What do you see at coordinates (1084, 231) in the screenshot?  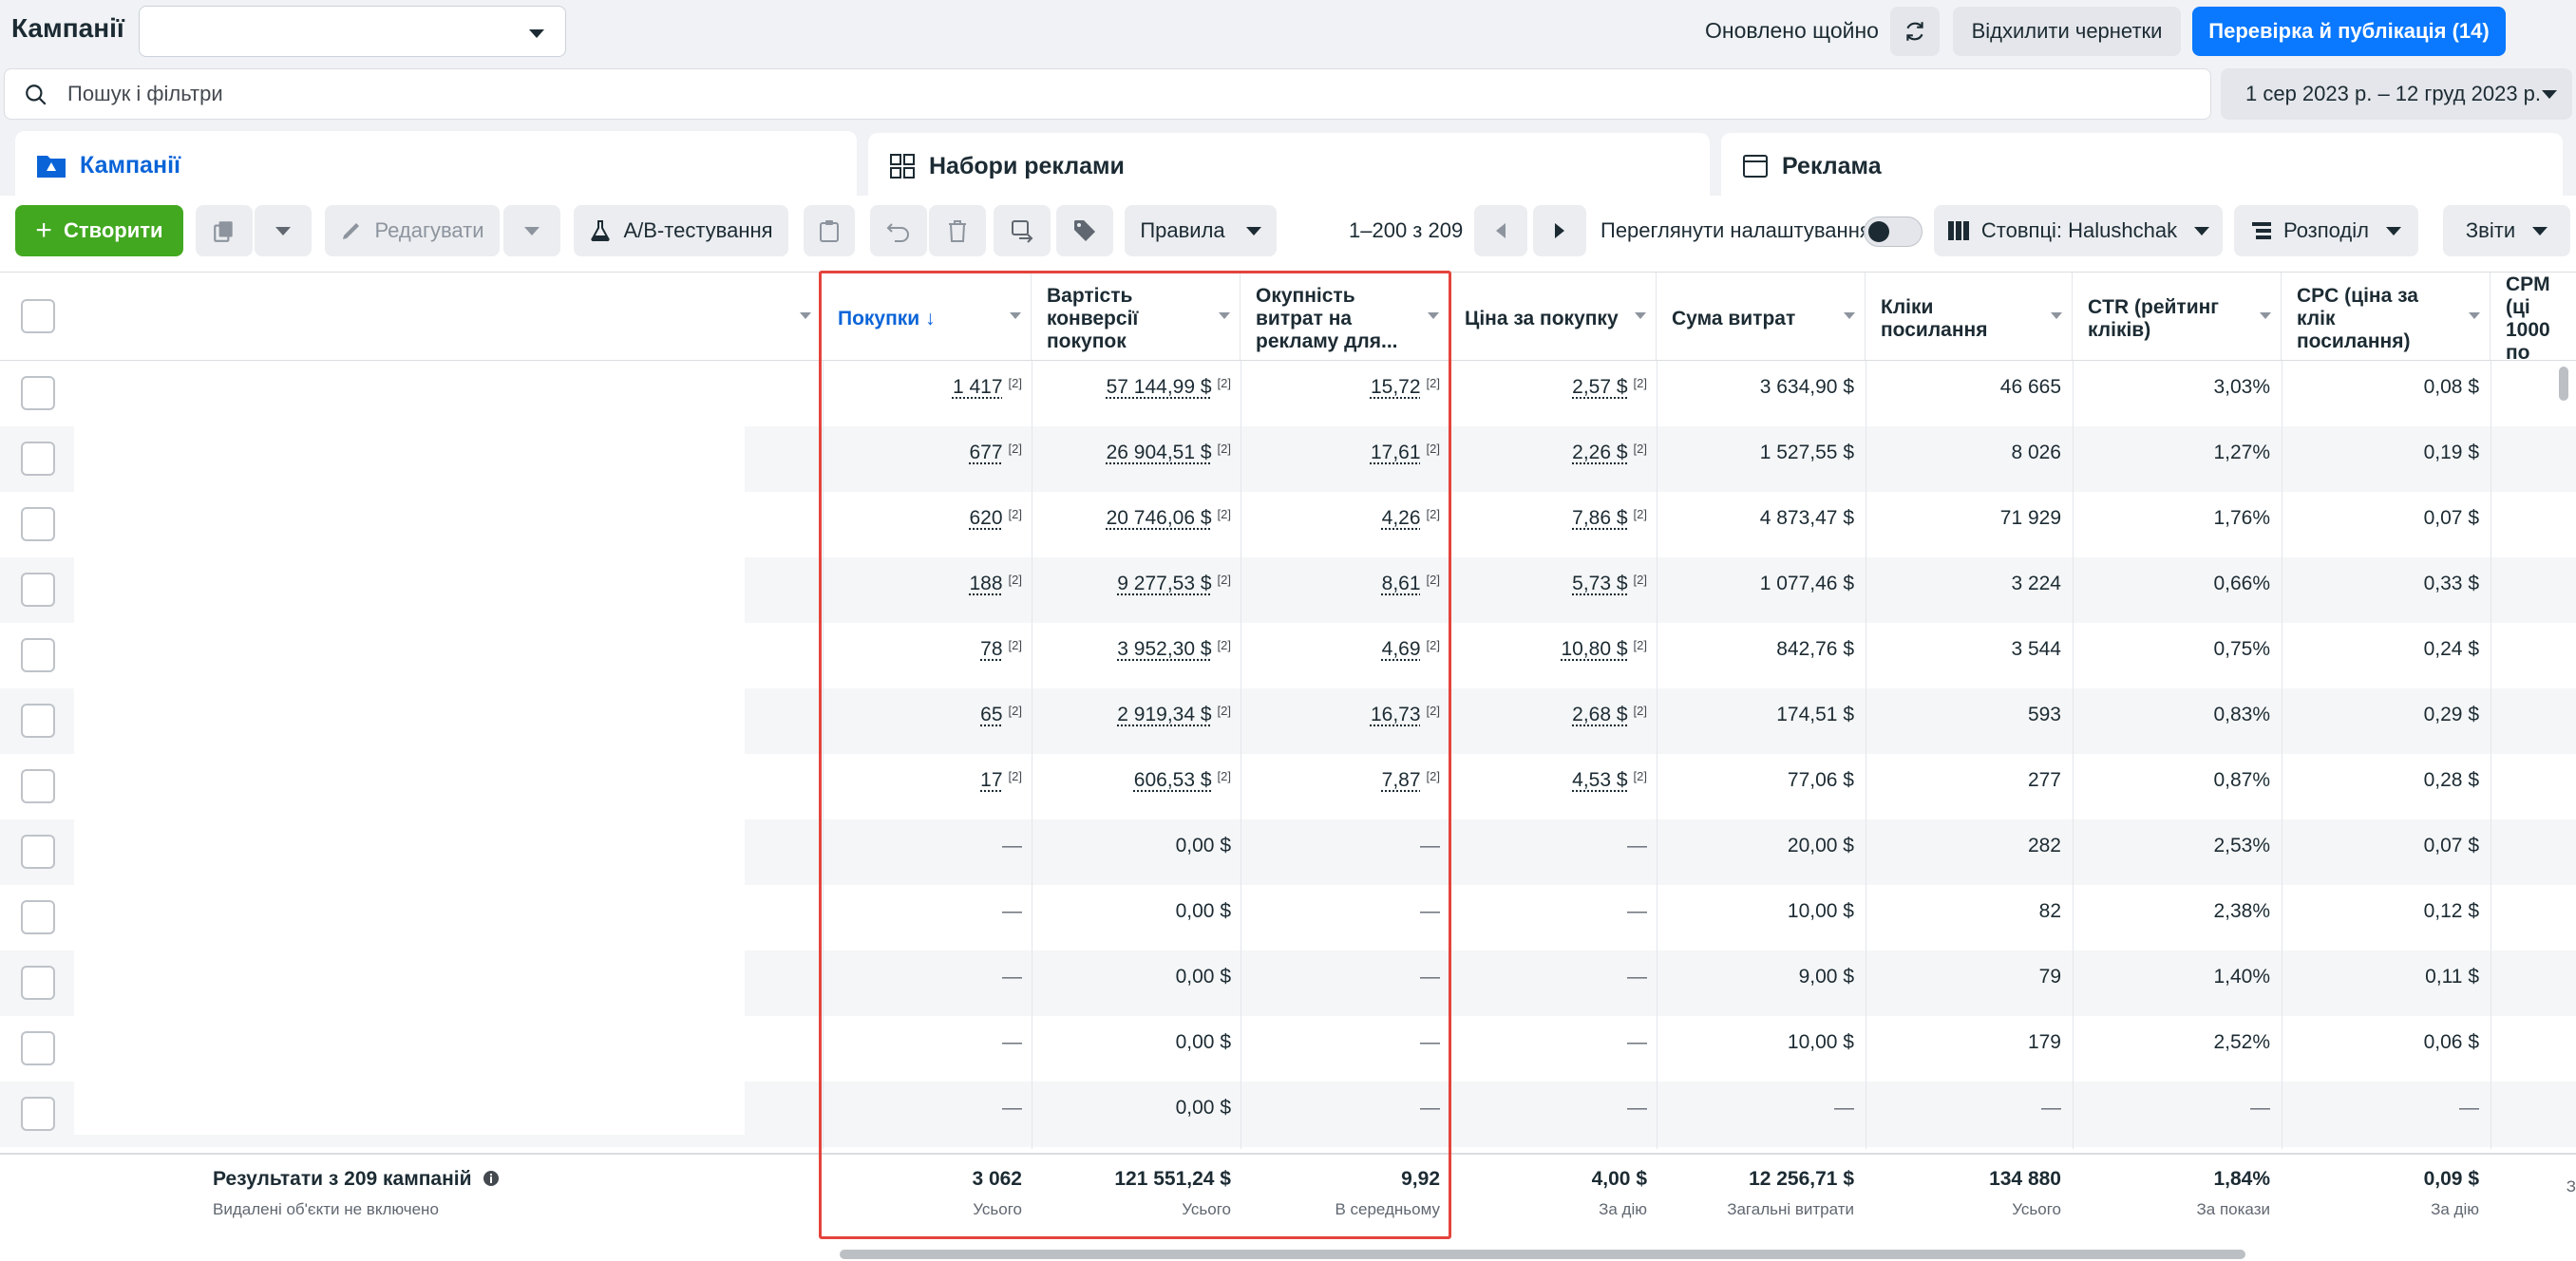 I see `tag-button` at bounding box center [1084, 231].